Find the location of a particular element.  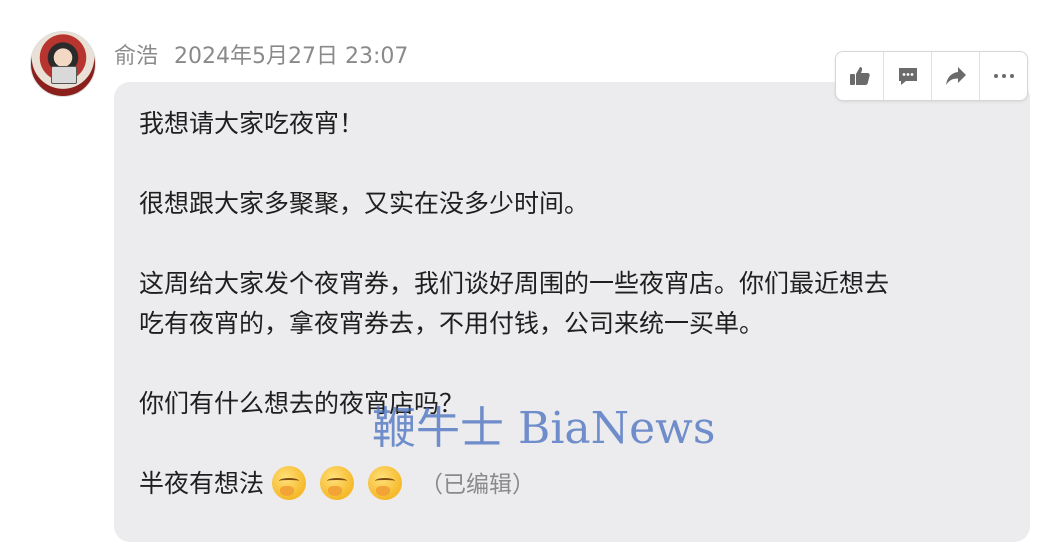

message-action-toolbar is located at coordinates (931, 76).